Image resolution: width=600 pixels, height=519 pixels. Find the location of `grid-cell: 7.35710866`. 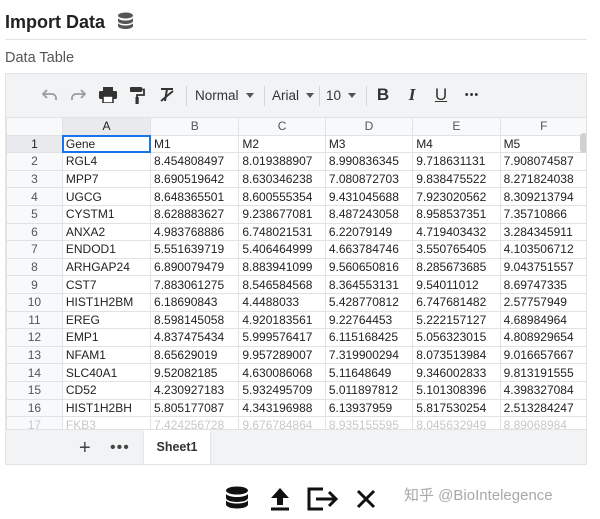

grid-cell: 7.35710866 is located at coordinates (542, 214).